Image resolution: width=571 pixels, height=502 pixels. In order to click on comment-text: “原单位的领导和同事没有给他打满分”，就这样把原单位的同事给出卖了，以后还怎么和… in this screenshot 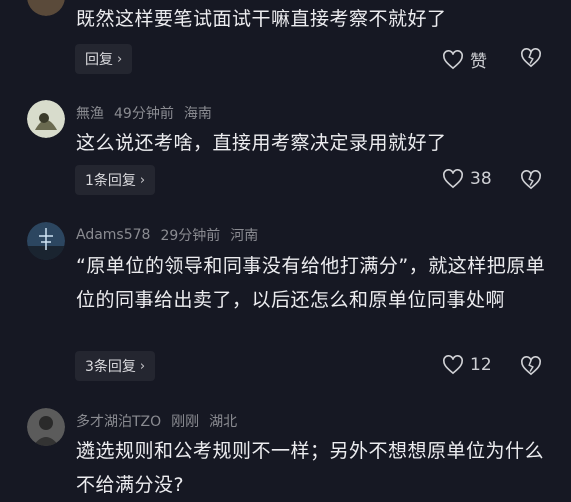, I will do `click(311, 283)`.